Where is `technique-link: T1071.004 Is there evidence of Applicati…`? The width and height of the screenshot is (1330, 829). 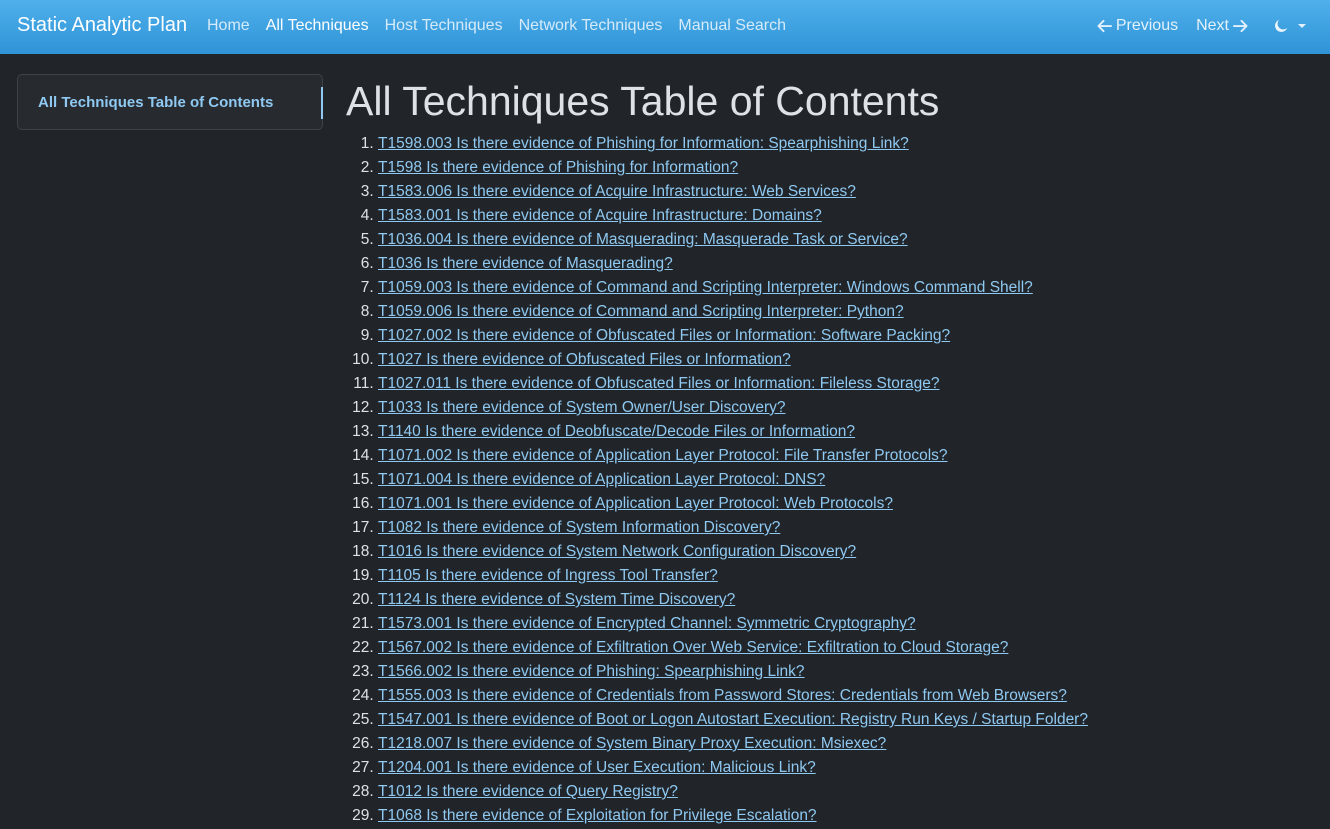 technique-link: T1071.004 Is there evidence of Applicati… is located at coordinates (601, 479).